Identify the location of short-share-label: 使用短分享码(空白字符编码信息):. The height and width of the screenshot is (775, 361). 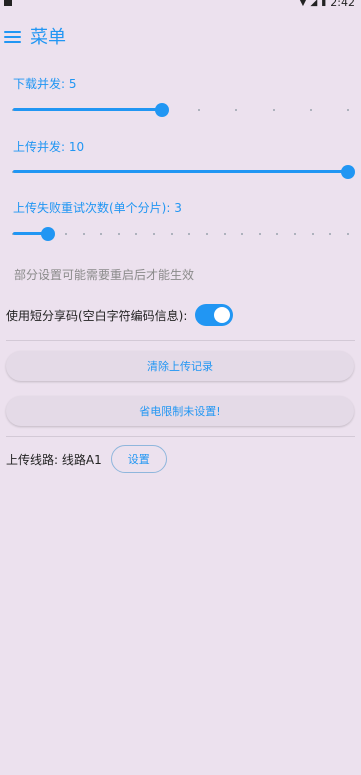
(97, 315).